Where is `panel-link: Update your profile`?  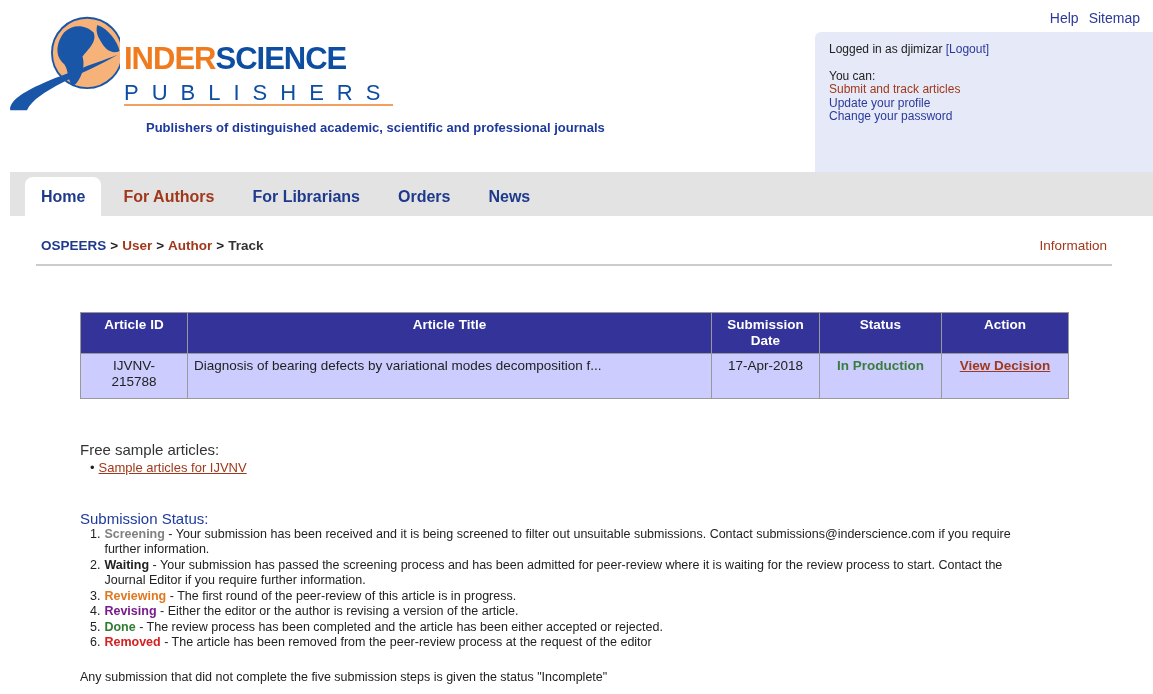
panel-link: Update your profile is located at coordinates (880, 102).